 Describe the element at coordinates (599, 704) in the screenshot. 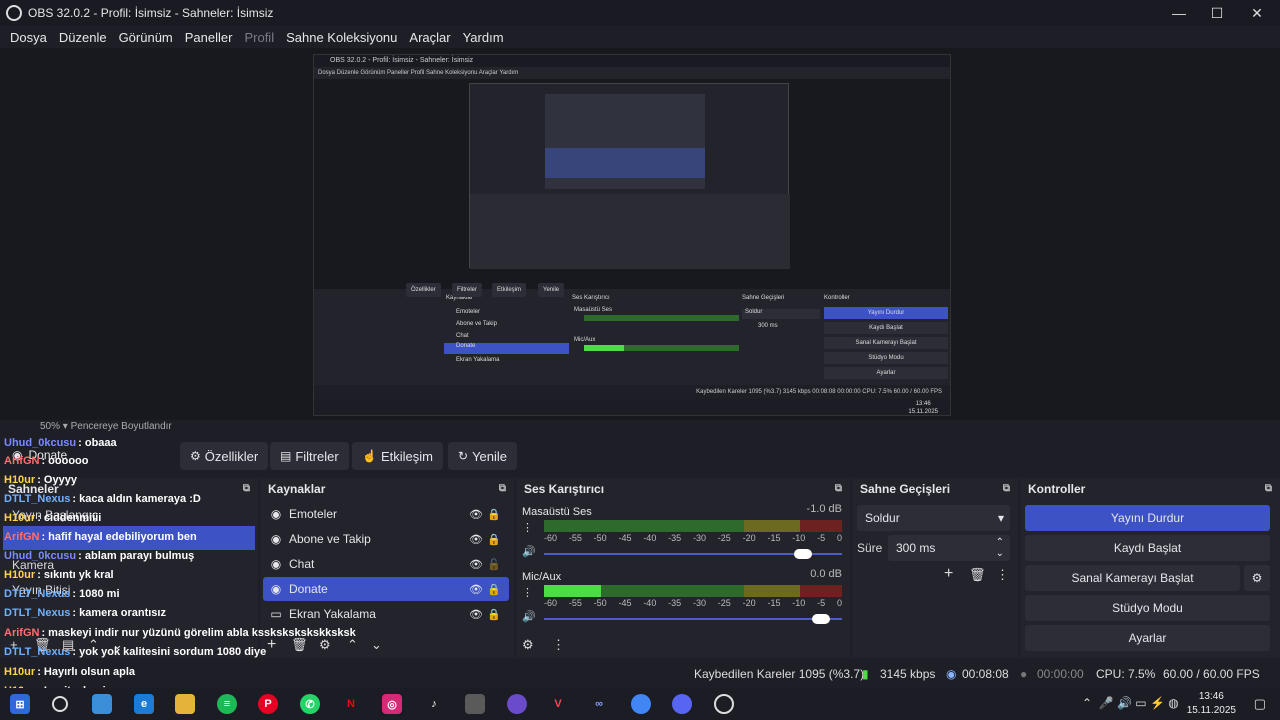

I see `app-icon: ∞` at that location.